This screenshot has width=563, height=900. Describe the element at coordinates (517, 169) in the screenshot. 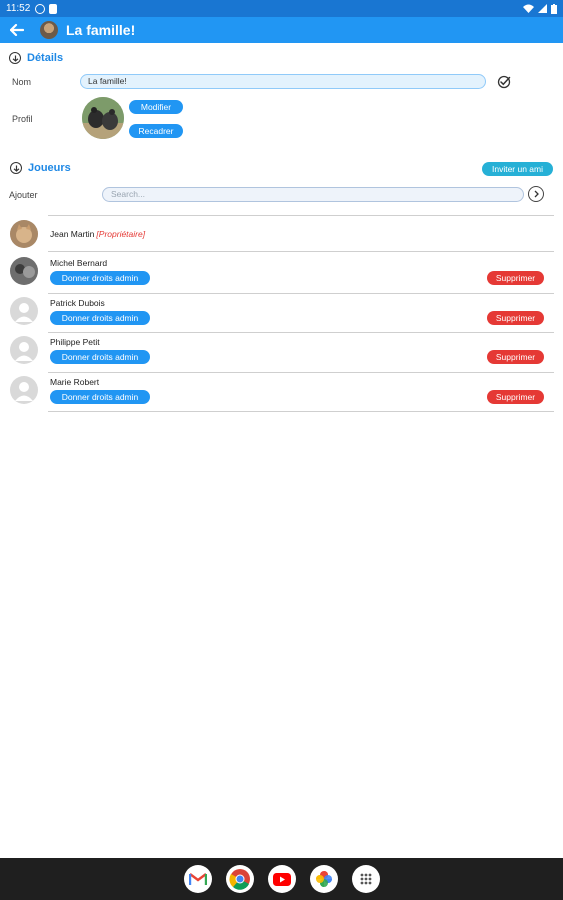

I see `invite-friend-button: Inviter un ami` at that location.